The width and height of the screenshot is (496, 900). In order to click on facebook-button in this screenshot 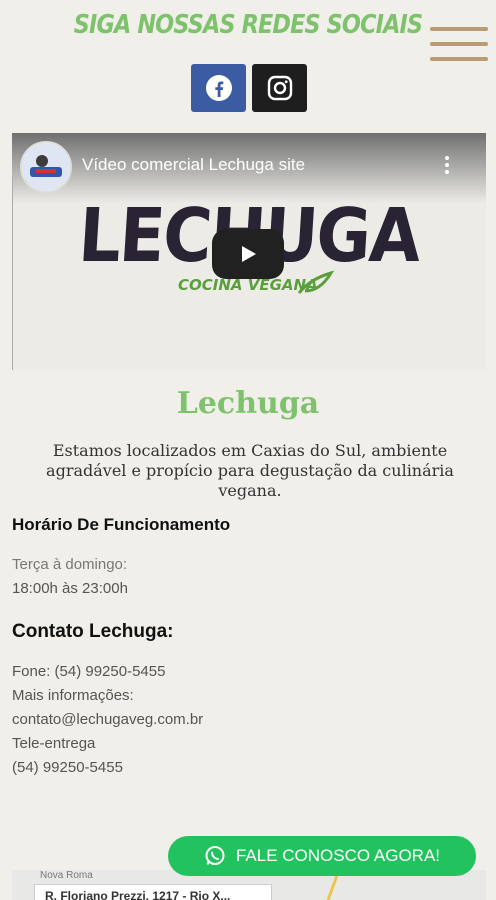, I will do `click(218, 88)`.